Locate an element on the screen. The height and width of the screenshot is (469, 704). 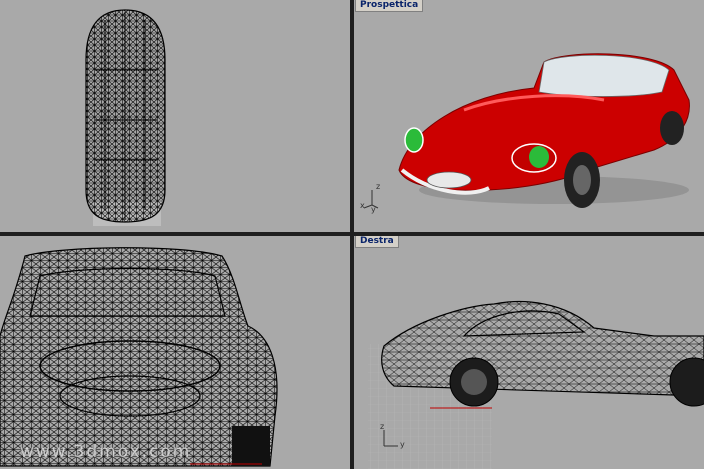
axis-x-label: x is located at coordinates (362, 205).